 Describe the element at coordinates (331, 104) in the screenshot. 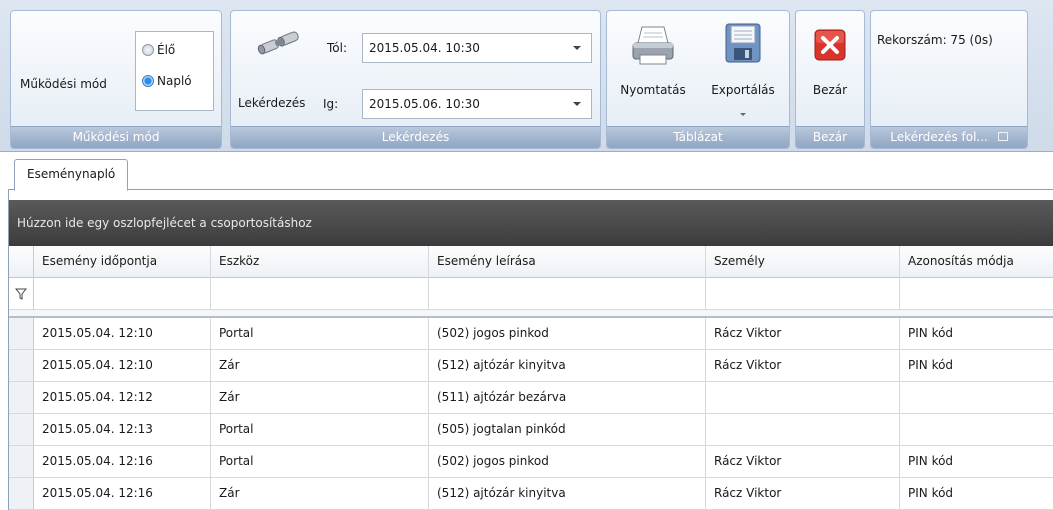

I see `to-label: Ig:` at that location.